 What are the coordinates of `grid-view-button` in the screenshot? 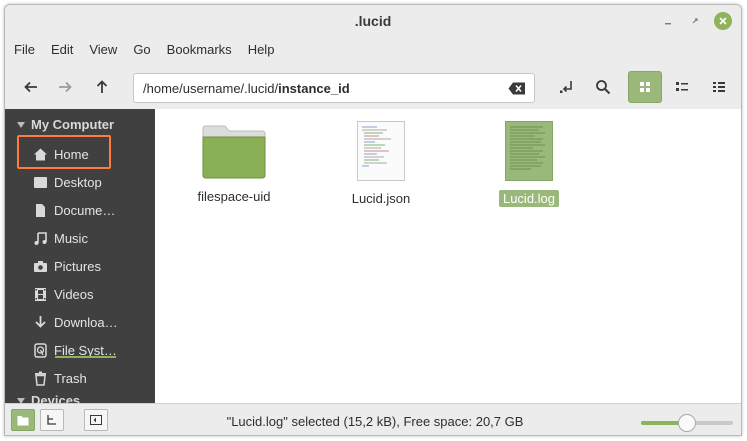 It's located at (645, 87).